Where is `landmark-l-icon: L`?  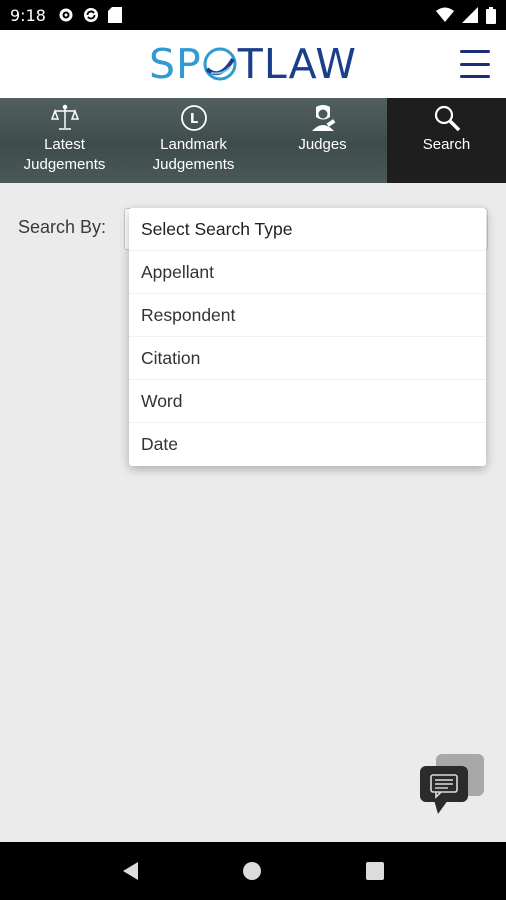 landmark-l-icon: L is located at coordinates (193, 118).